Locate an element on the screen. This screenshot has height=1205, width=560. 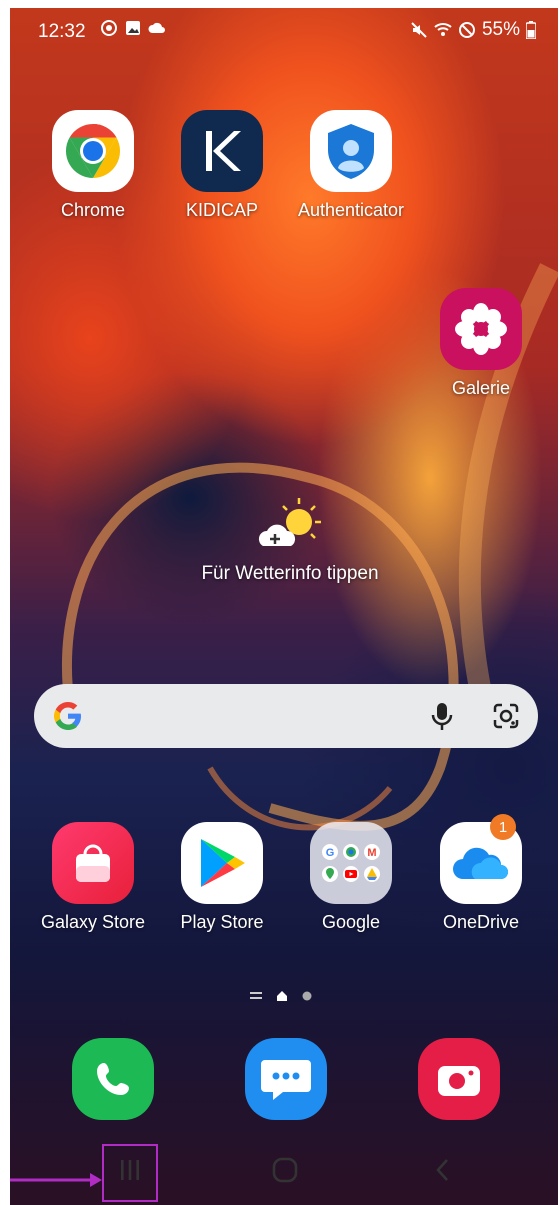
back-icon is located at coordinates (442, 1170).